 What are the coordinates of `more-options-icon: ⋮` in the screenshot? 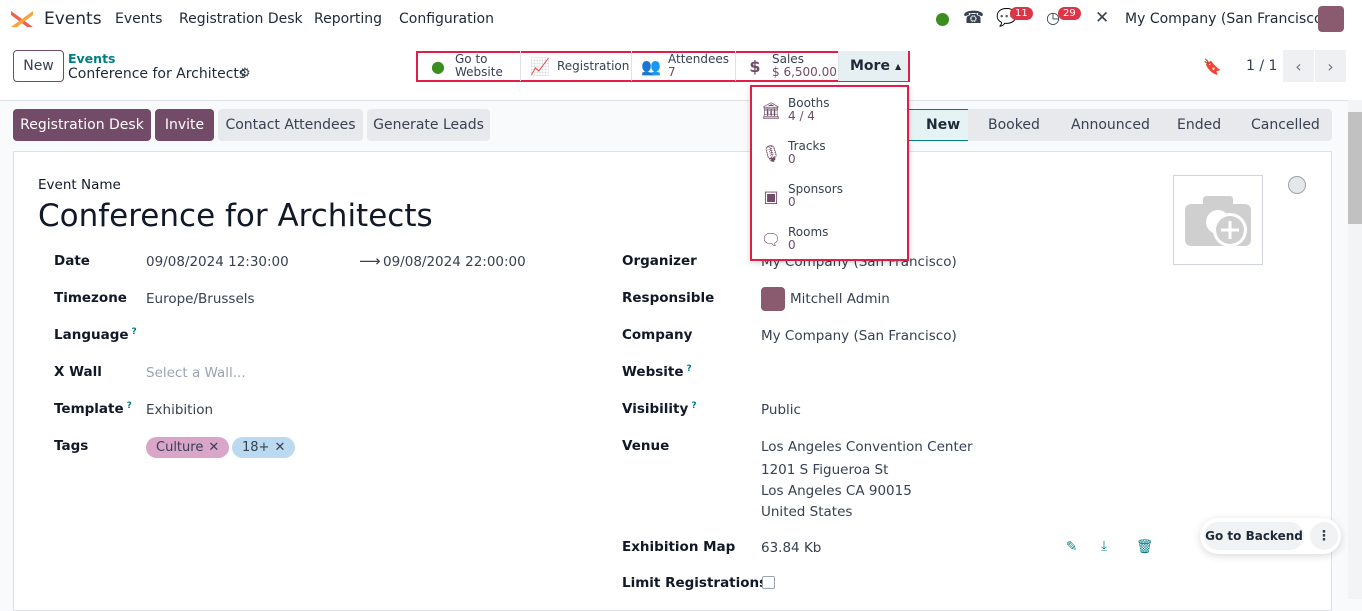 It's located at (1324, 536).